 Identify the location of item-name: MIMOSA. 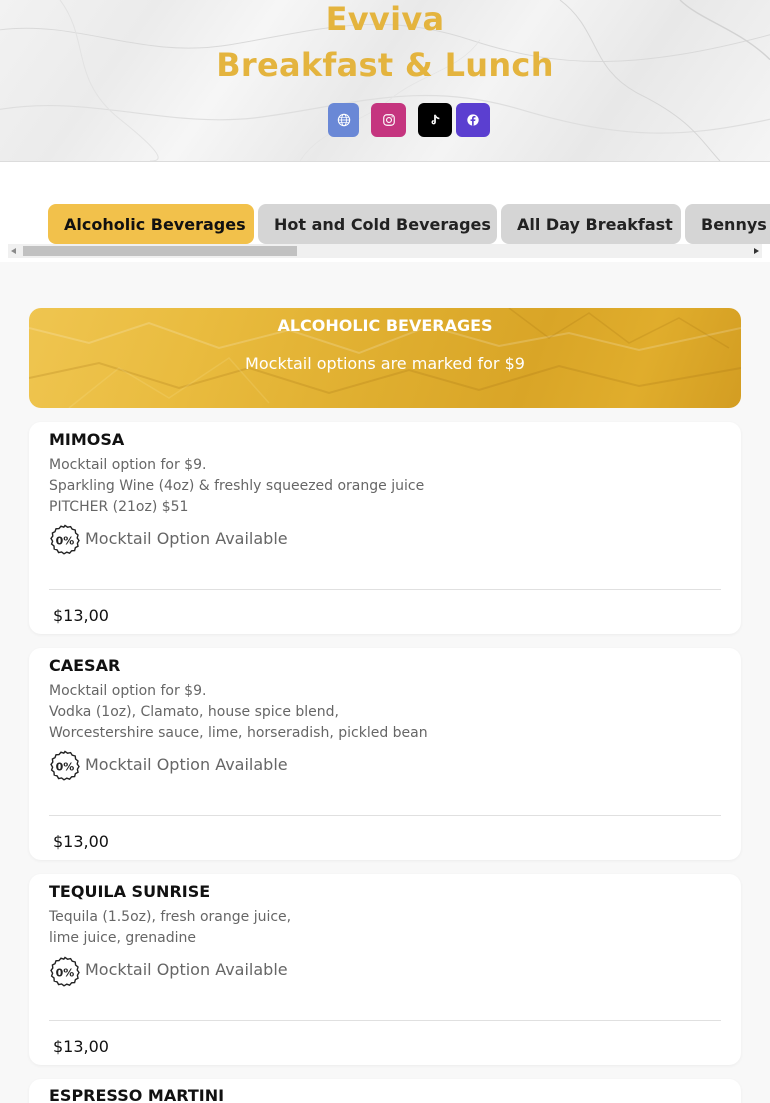
(87, 439).